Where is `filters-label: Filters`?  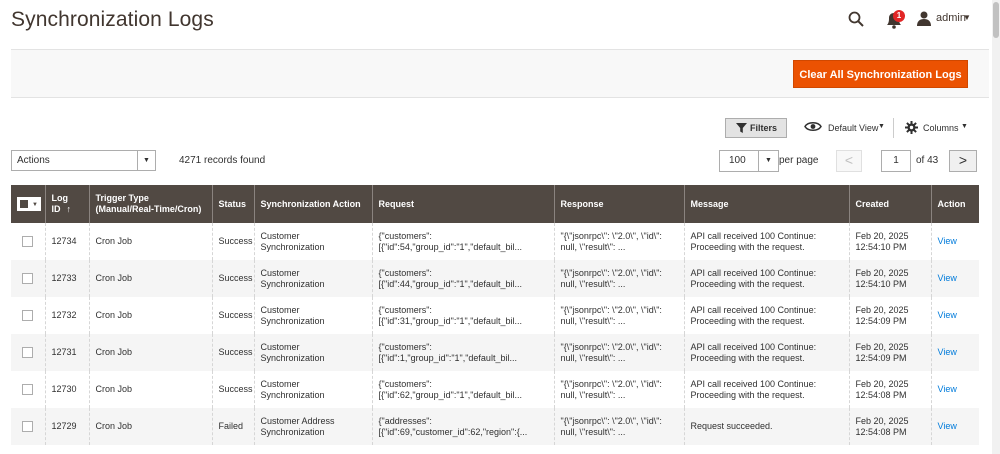
filters-label: Filters is located at coordinates (764, 128).